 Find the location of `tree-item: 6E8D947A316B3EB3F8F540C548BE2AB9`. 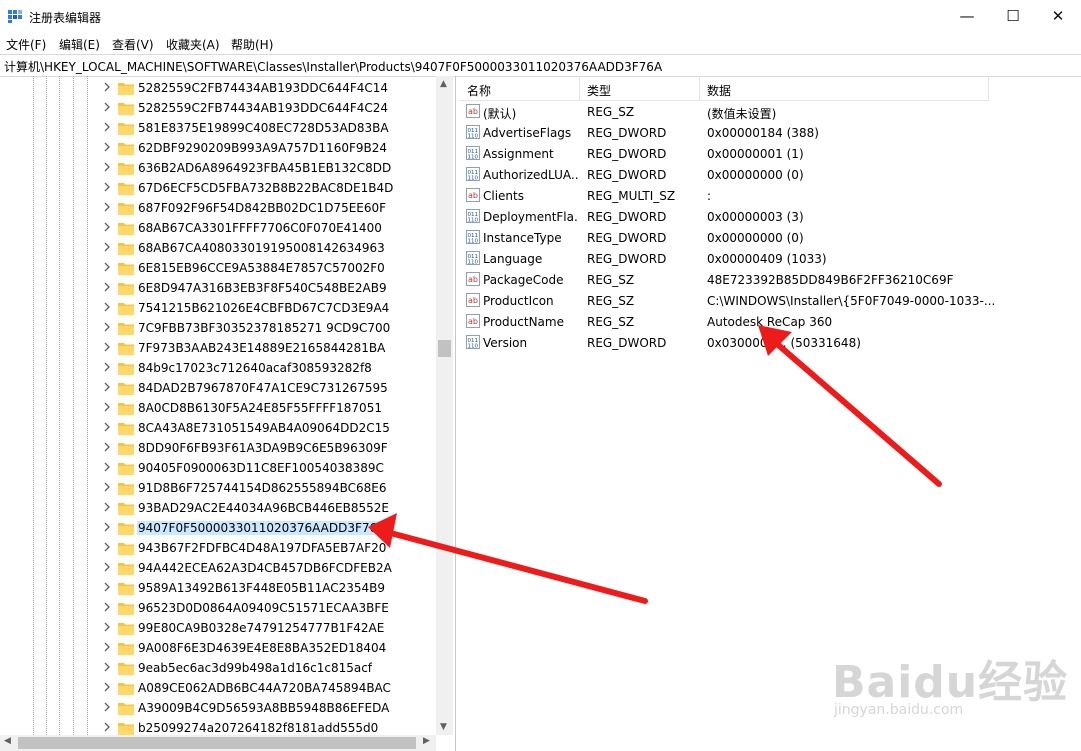

tree-item: 6E8D947A316B3EB3F8F540C548BE2AB9 is located at coordinates (218, 288).